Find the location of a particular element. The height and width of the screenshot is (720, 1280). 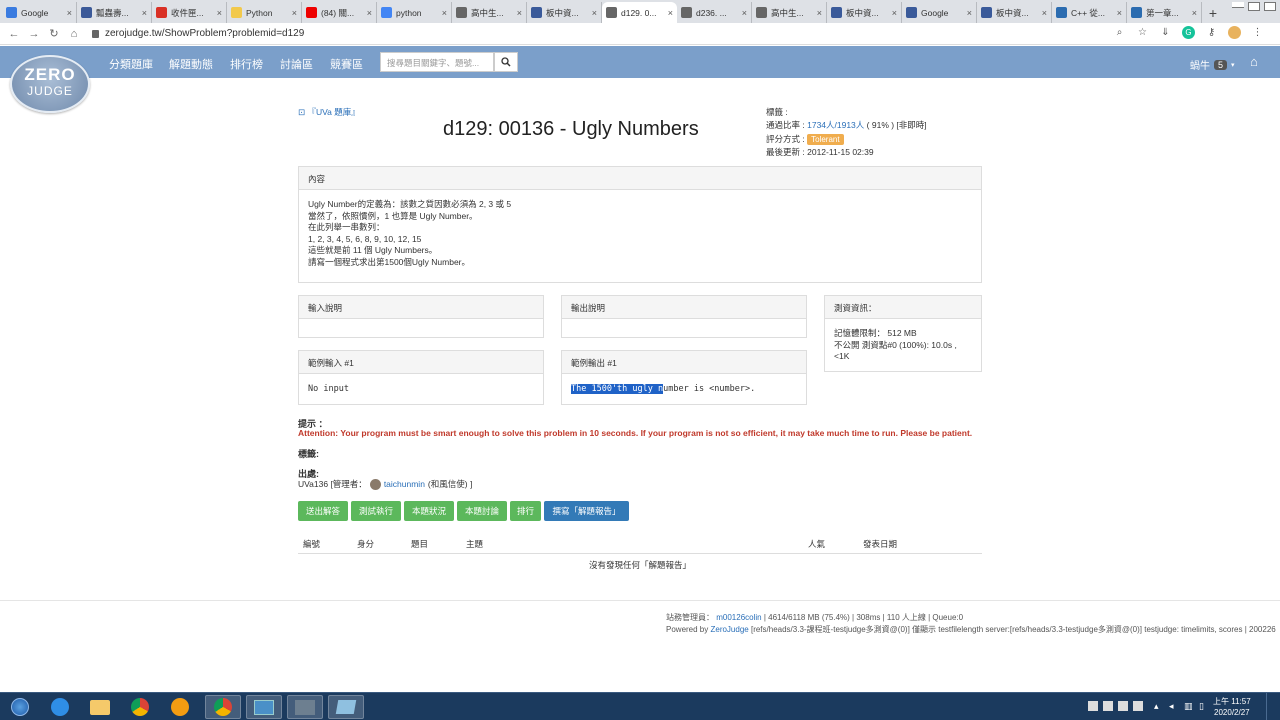

browser-tab: python × is located at coordinates (414, 12).